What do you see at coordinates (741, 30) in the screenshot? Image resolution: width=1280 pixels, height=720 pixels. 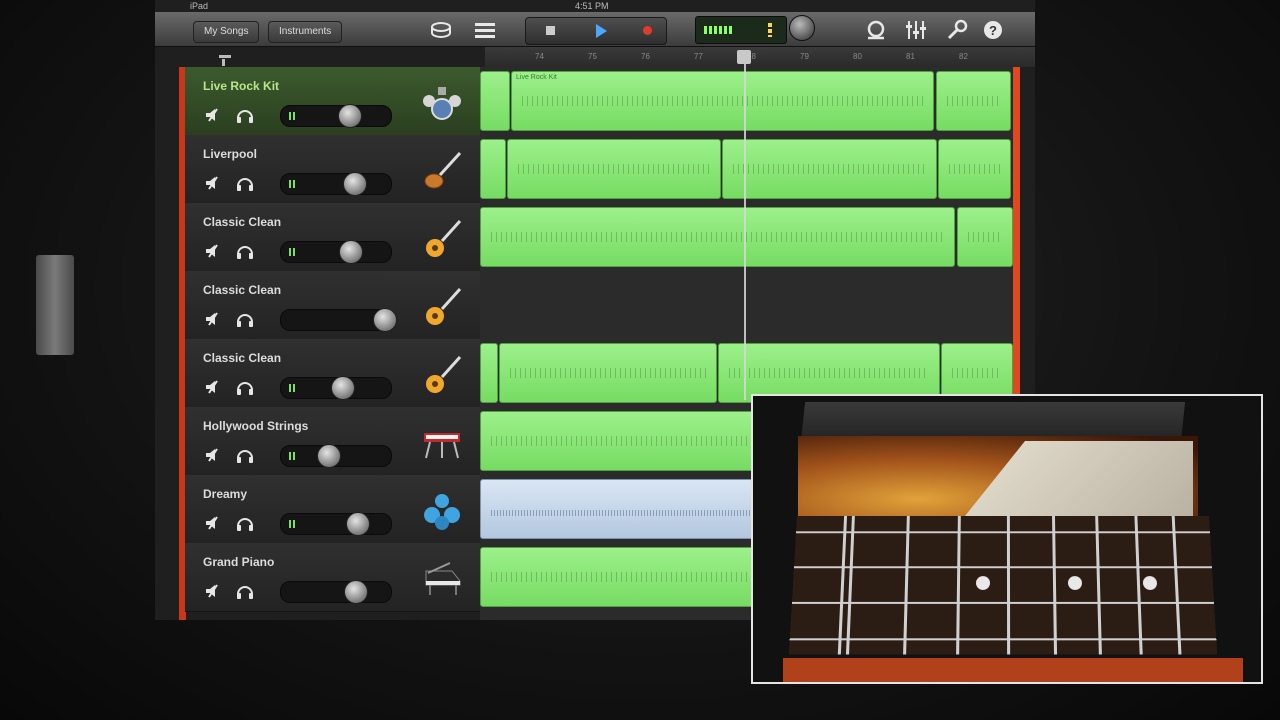 I see `lcd-display` at bounding box center [741, 30].